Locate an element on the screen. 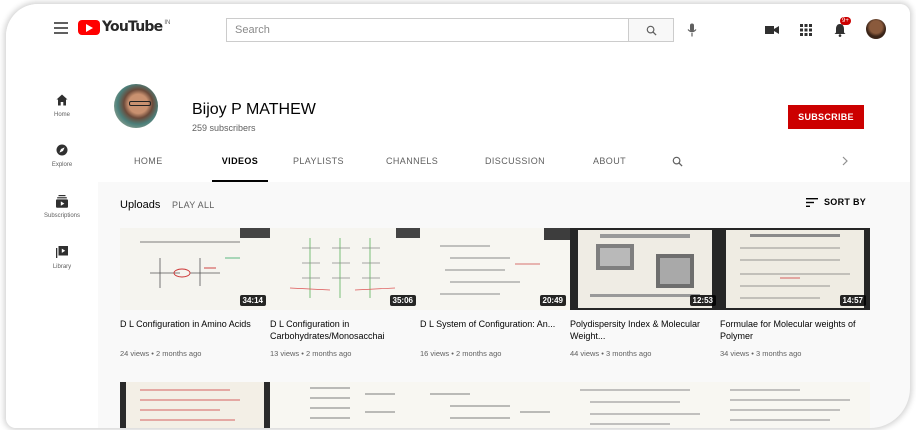 Image resolution: width=916 pixels, height=430 pixels. logo-text: YouTube is located at coordinates (132, 27).